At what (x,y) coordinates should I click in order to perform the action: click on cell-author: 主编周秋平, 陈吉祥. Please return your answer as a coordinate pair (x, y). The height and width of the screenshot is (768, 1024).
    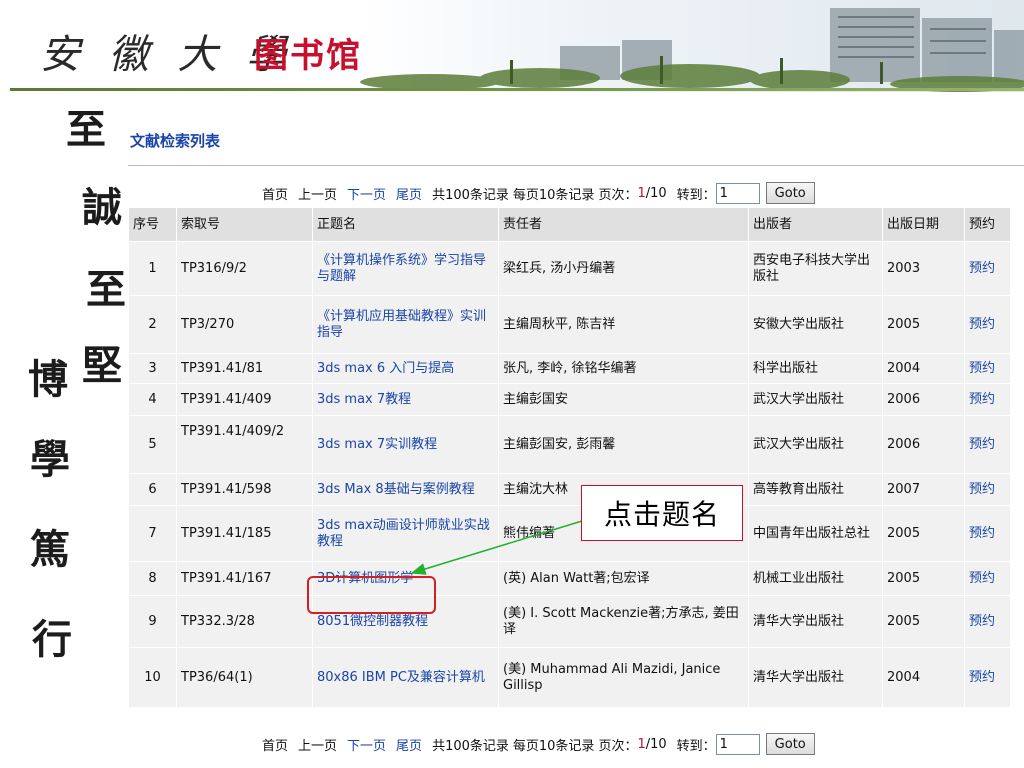
    Looking at the image, I should click on (623, 324).